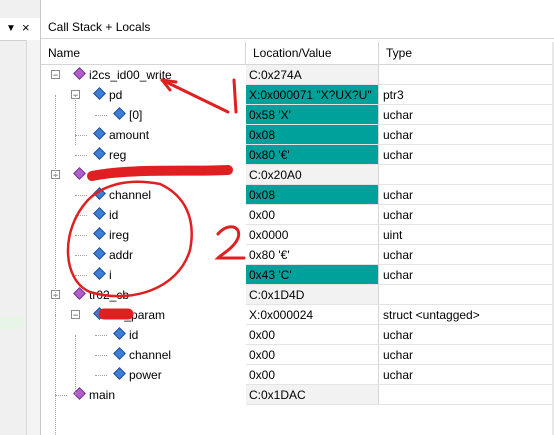 The width and height of the screenshot is (554, 435). What do you see at coordinates (297, 27) in the screenshot?
I see `panel-title-bar: Call Stack + Locals` at bounding box center [297, 27].